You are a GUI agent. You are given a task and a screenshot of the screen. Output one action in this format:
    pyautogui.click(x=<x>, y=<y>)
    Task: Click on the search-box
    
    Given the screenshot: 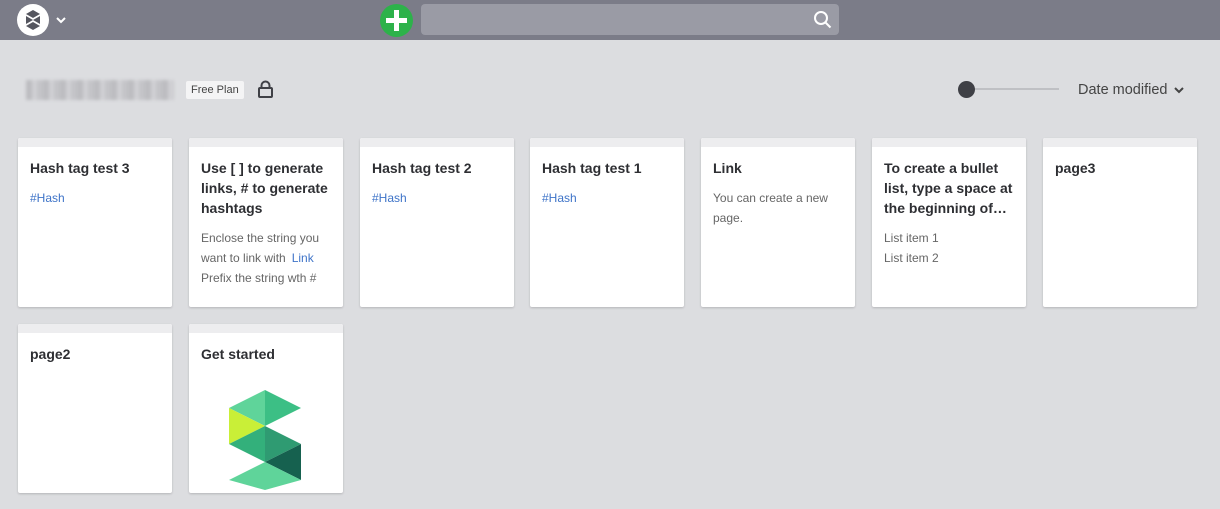 What is the action you would take?
    pyautogui.click(x=630, y=19)
    